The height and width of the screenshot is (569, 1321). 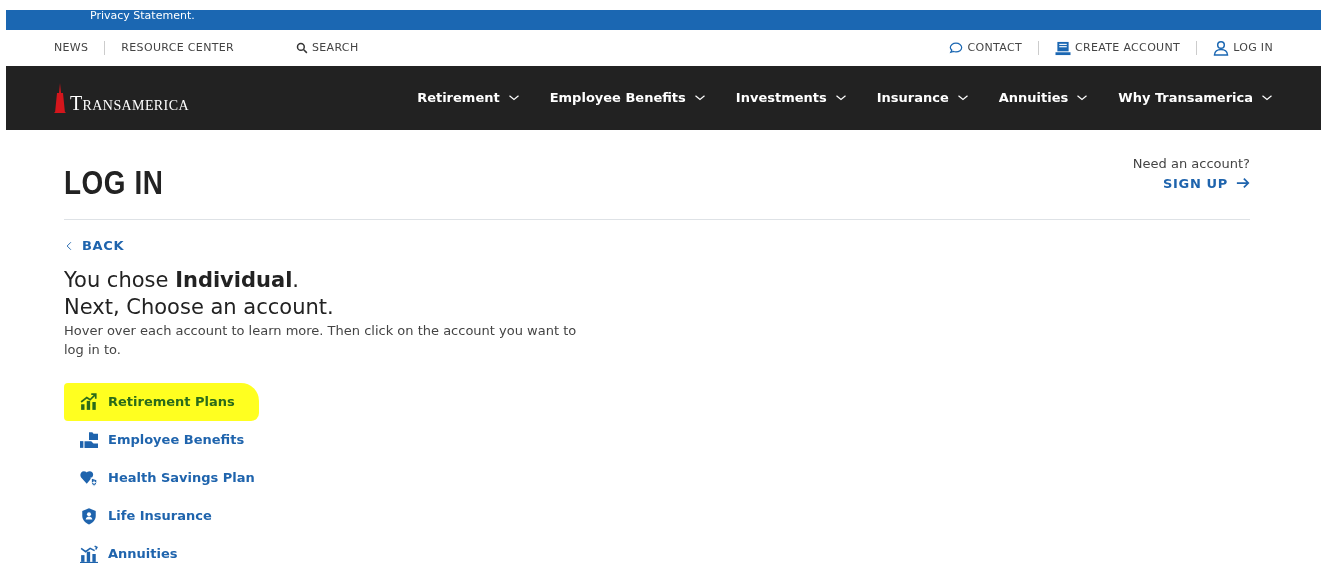 I want to click on account-link: Retirement Plans, so click(x=161, y=401).